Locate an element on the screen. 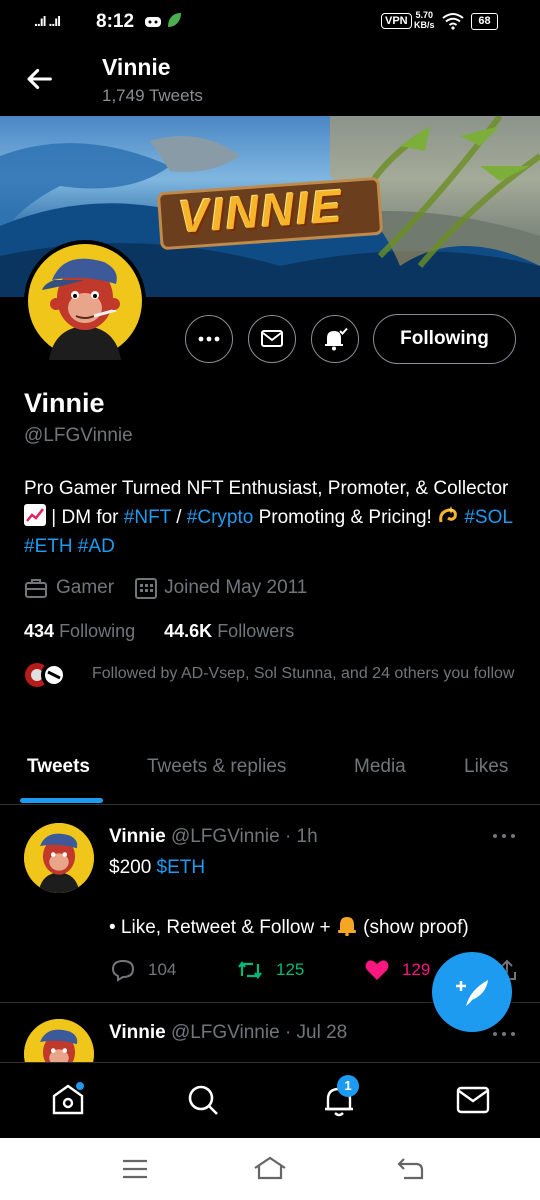  briefcase-icon is located at coordinates (36, 588).